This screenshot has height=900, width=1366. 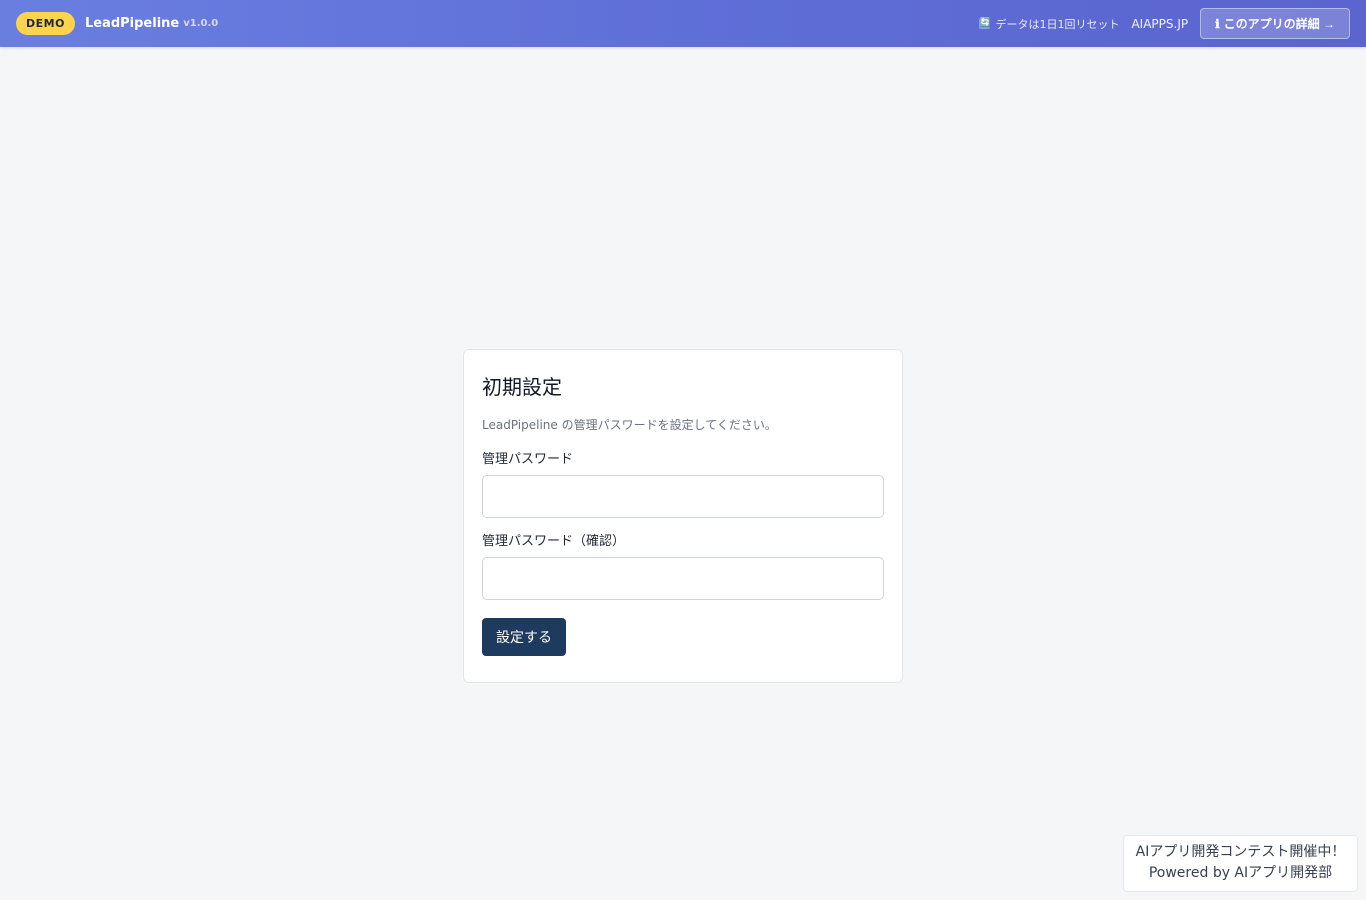 I want to click on app-details-button: ℹ このアプリの詳細 →, so click(x=1275, y=23).